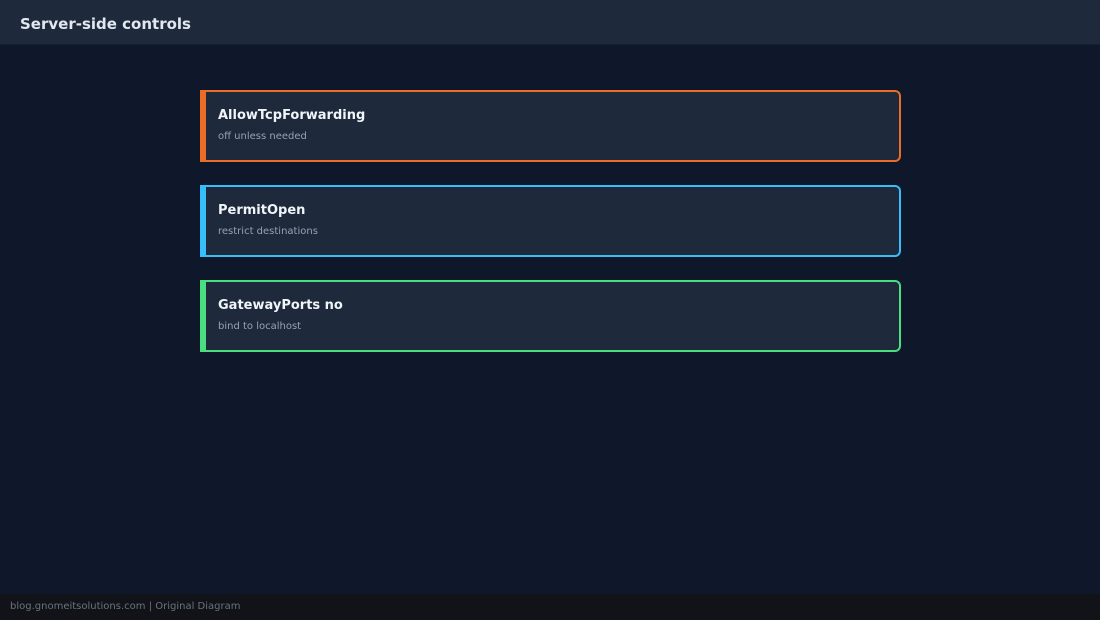  I want to click on control-card-title: PermitOpen, so click(262, 210).